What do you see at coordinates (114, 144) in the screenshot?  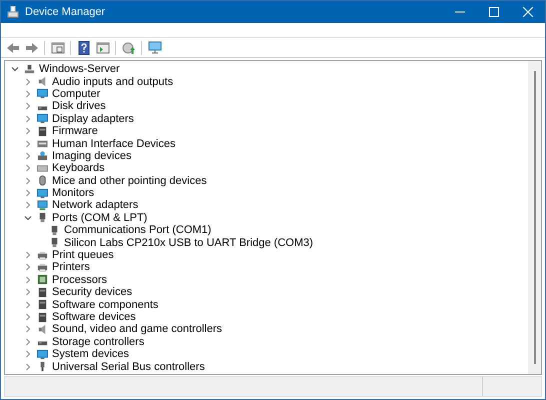 I see `tree-item: Human Interface Devices` at bounding box center [114, 144].